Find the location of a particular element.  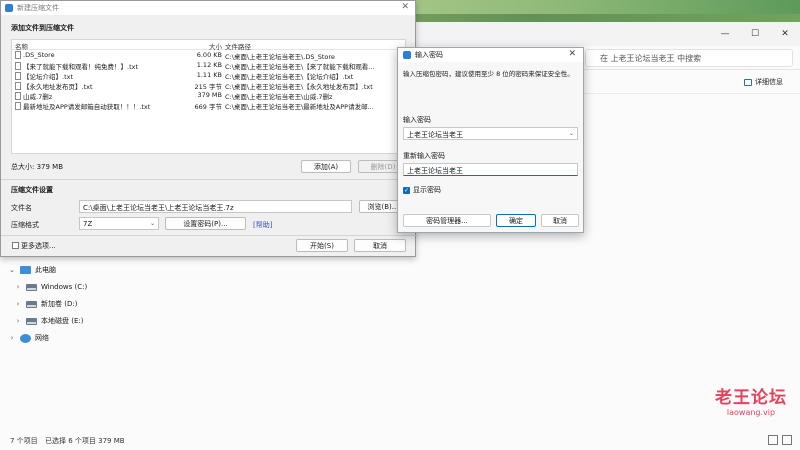

details-pane-button: 详细信息 is located at coordinates (763, 82).